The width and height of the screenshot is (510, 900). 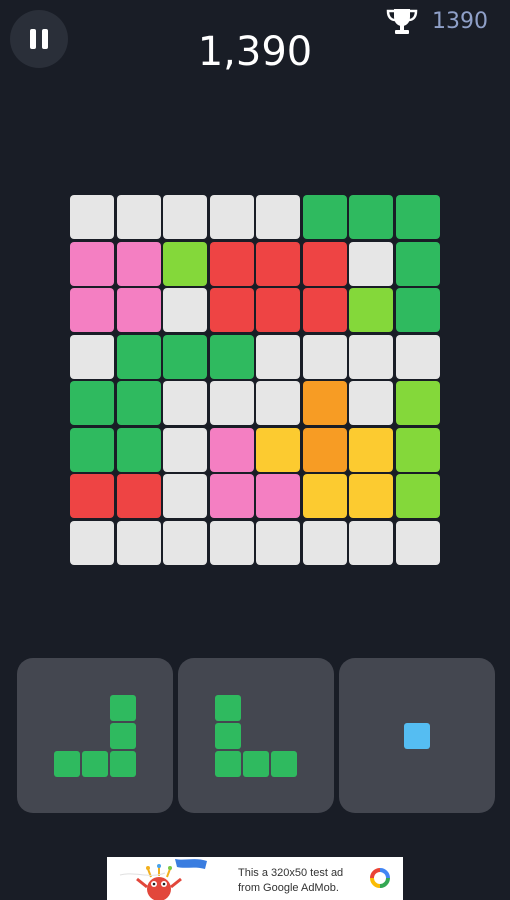 What do you see at coordinates (163, 879) in the screenshot?
I see `ad-mascot-illustration` at bounding box center [163, 879].